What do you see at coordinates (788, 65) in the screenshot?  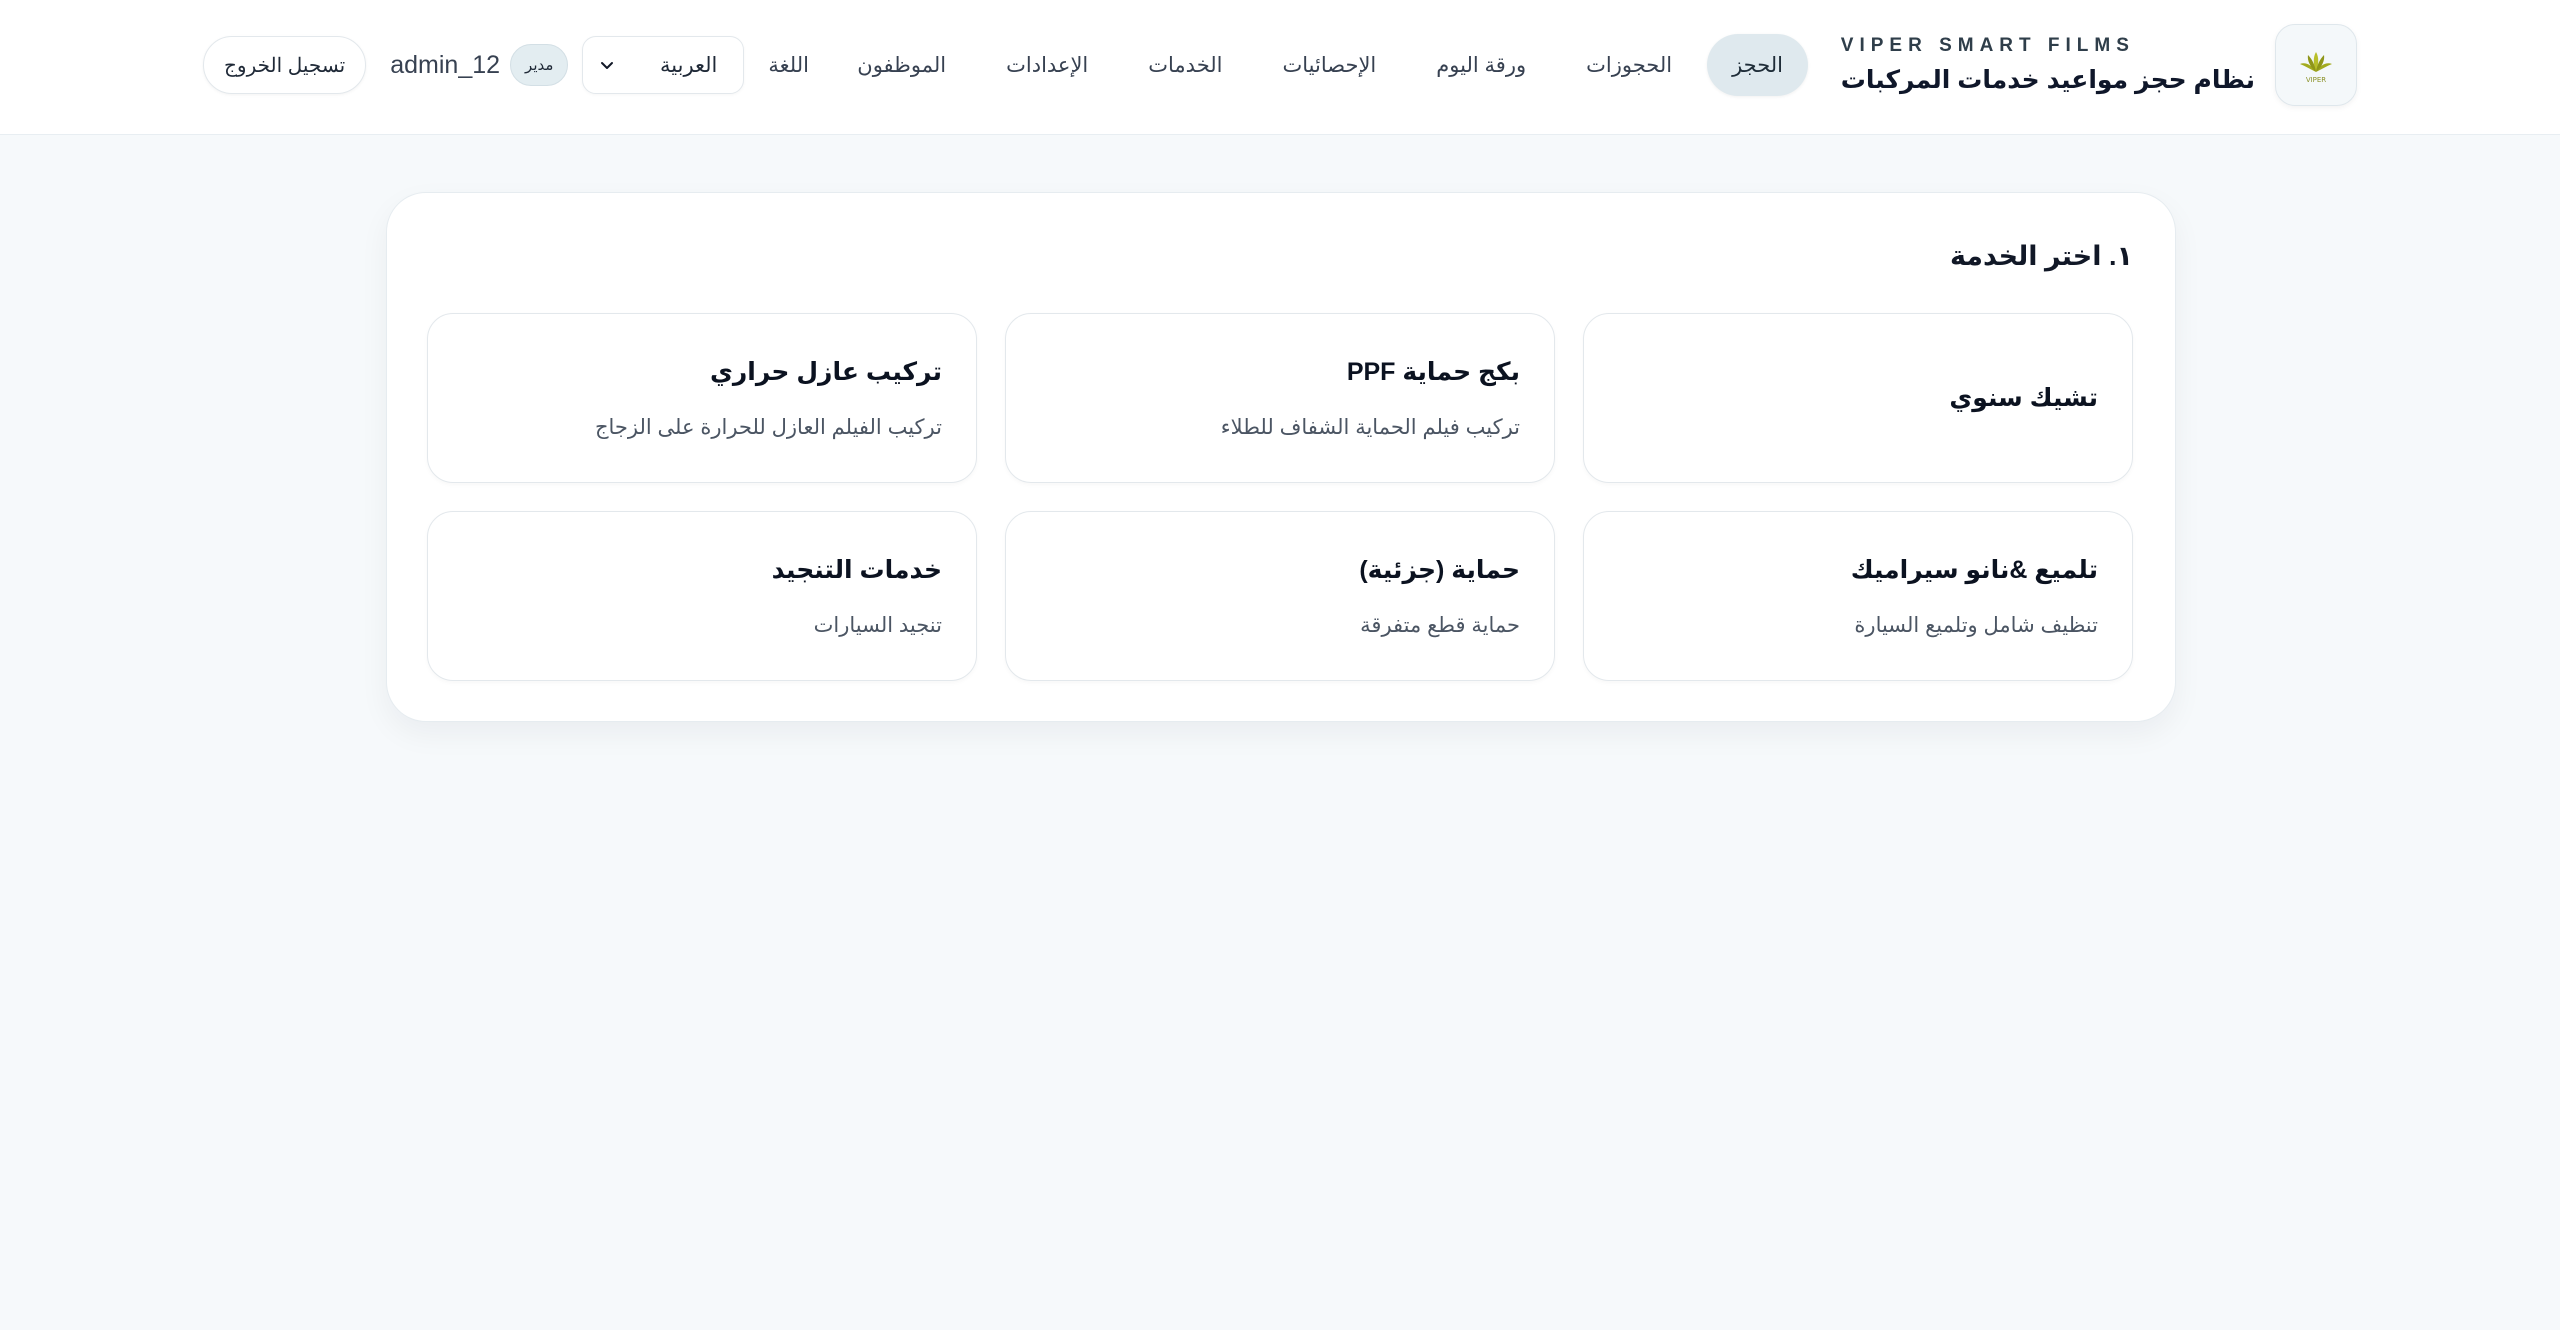 I see `language-label: اللغة` at bounding box center [788, 65].